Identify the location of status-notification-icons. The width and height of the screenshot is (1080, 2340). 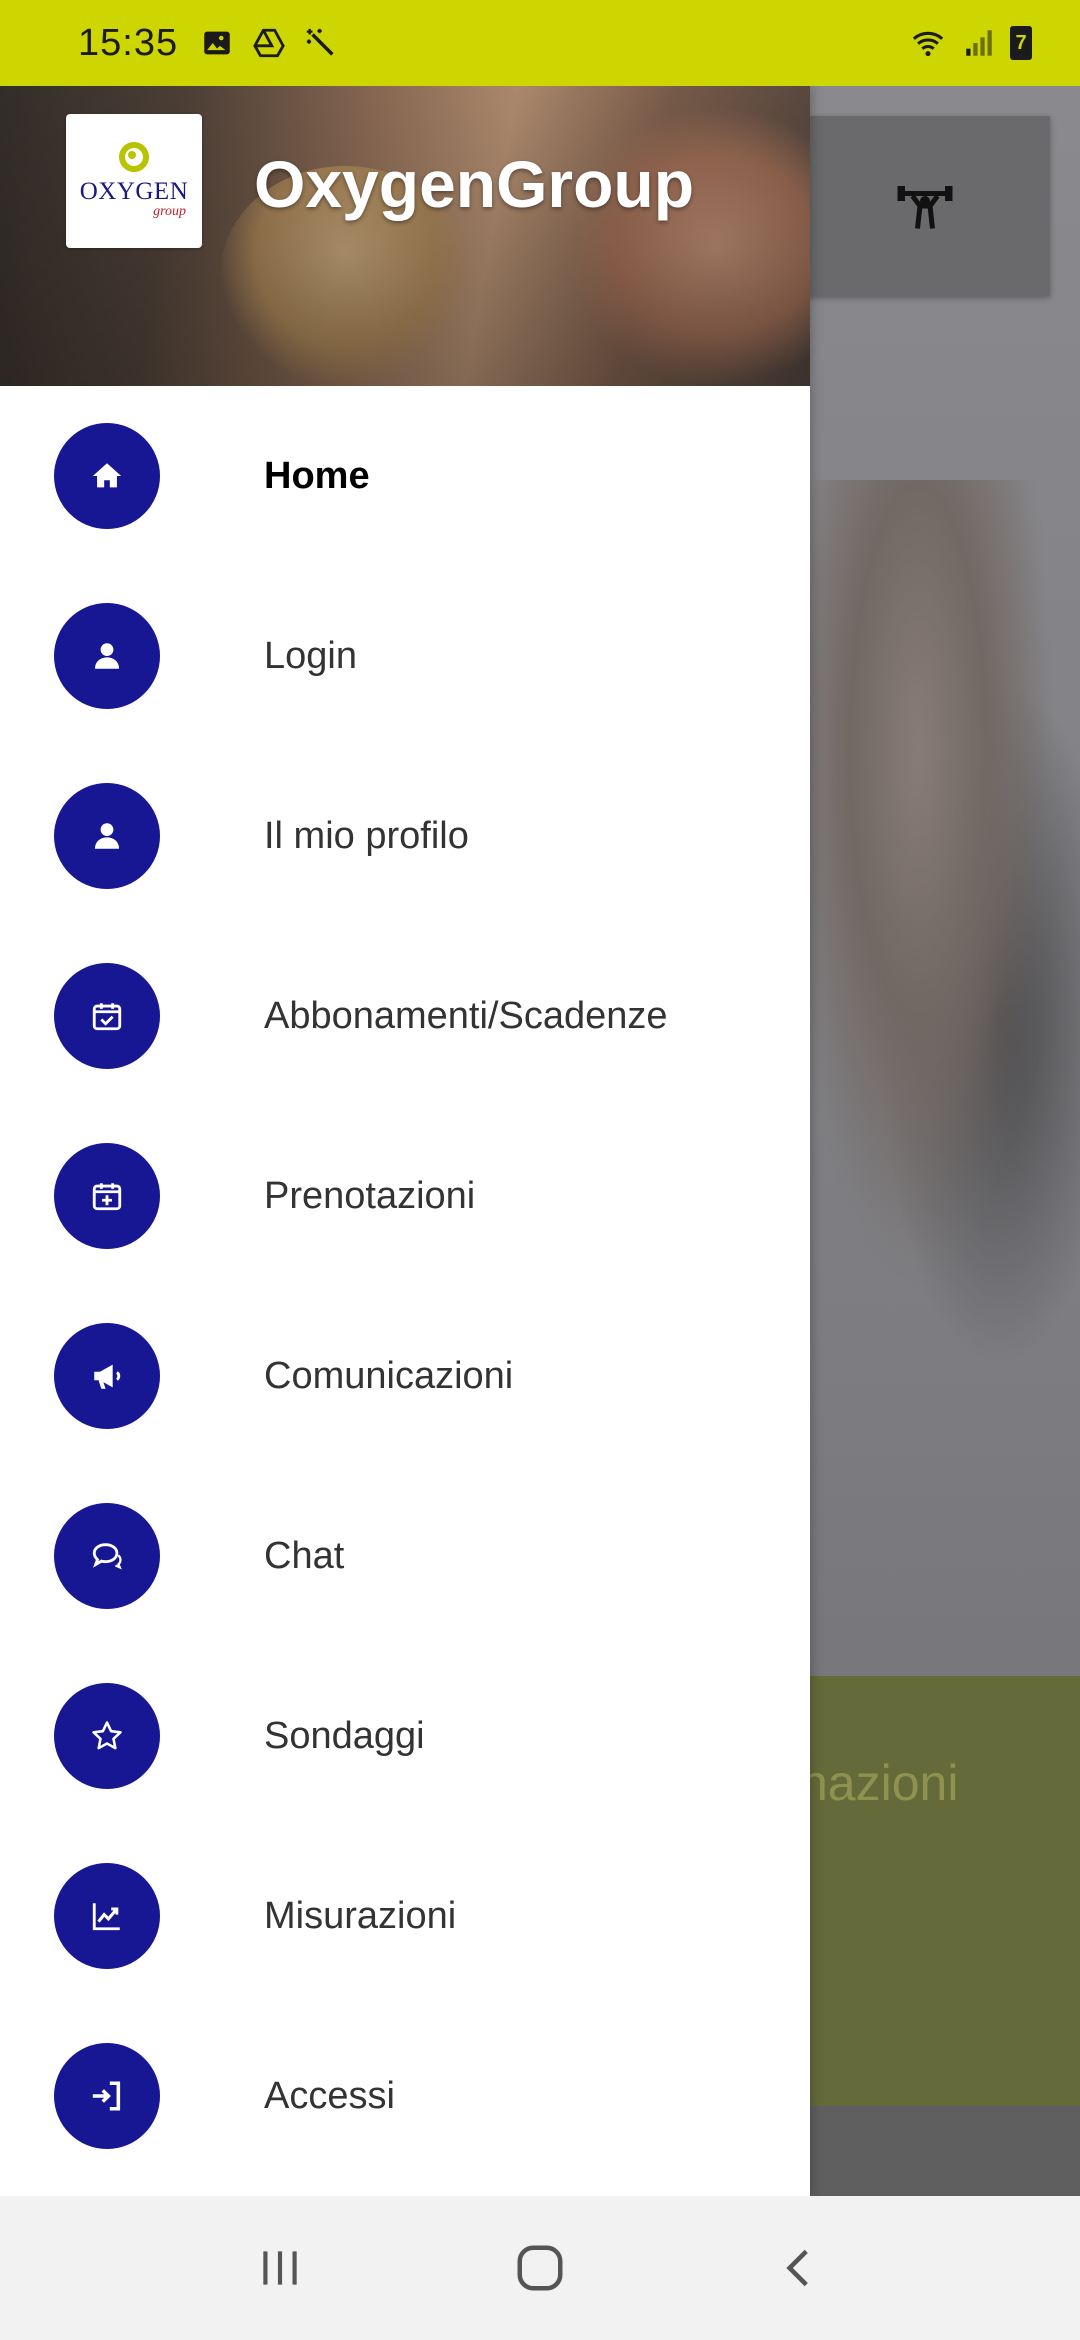
(269, 43).